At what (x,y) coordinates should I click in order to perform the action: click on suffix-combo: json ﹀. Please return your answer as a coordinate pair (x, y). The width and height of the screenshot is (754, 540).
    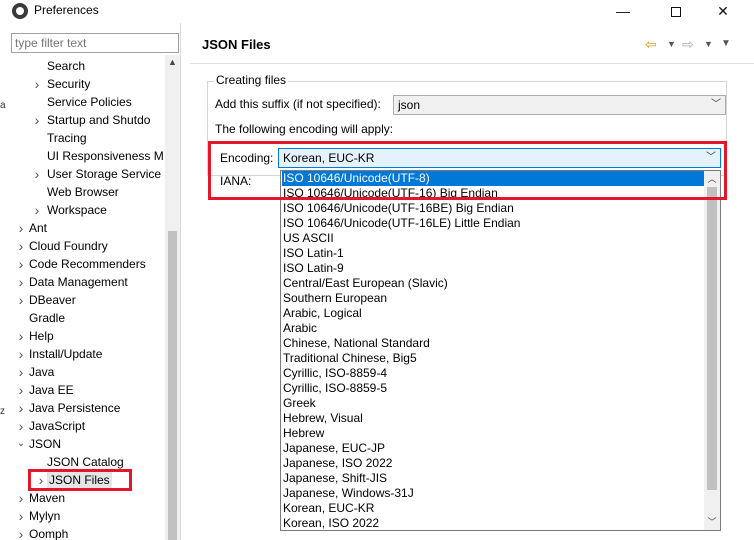
    Looking at the image, I should click on (559, 105).